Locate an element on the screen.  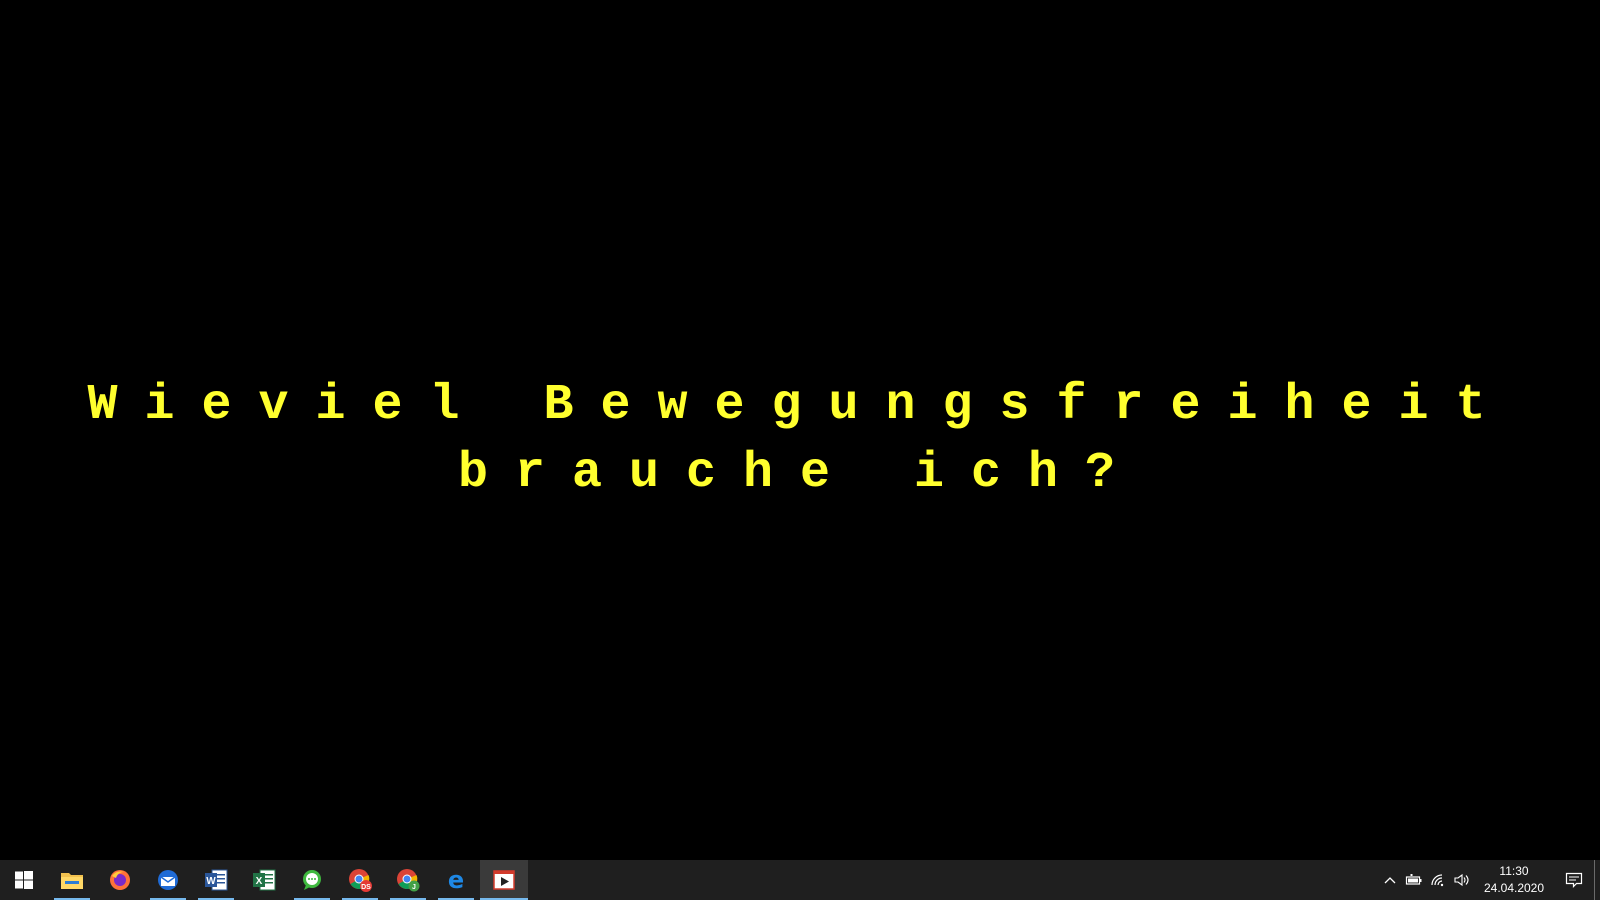
taskbar-edge: e is located at coordinates (456, 880).